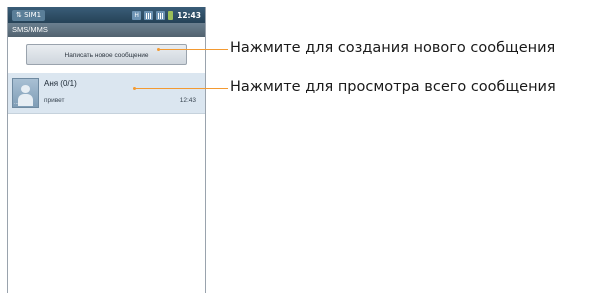 This screenshot has width=598, height=293. Describe the element at coordinates (54, 100) in the screenshot. I see `thread-preview: привет` at that location.